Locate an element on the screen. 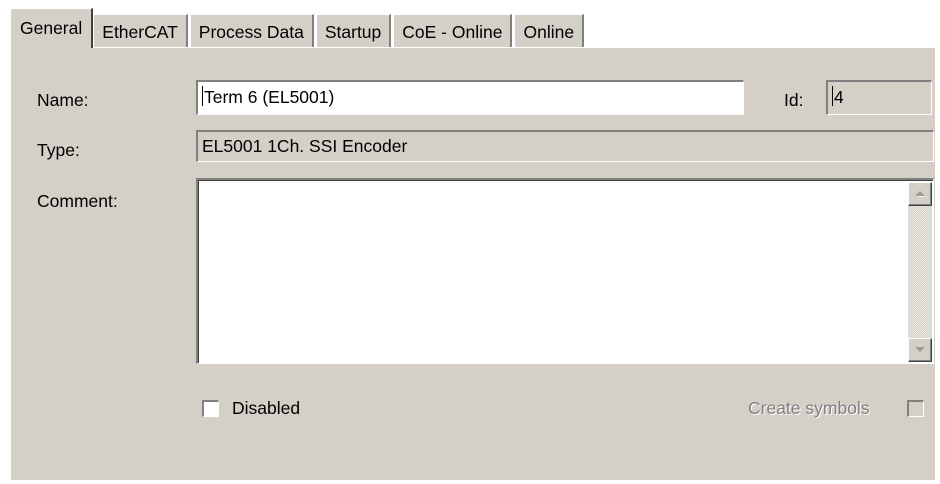  disabled-checkbox is located at coordinates (210, 408).